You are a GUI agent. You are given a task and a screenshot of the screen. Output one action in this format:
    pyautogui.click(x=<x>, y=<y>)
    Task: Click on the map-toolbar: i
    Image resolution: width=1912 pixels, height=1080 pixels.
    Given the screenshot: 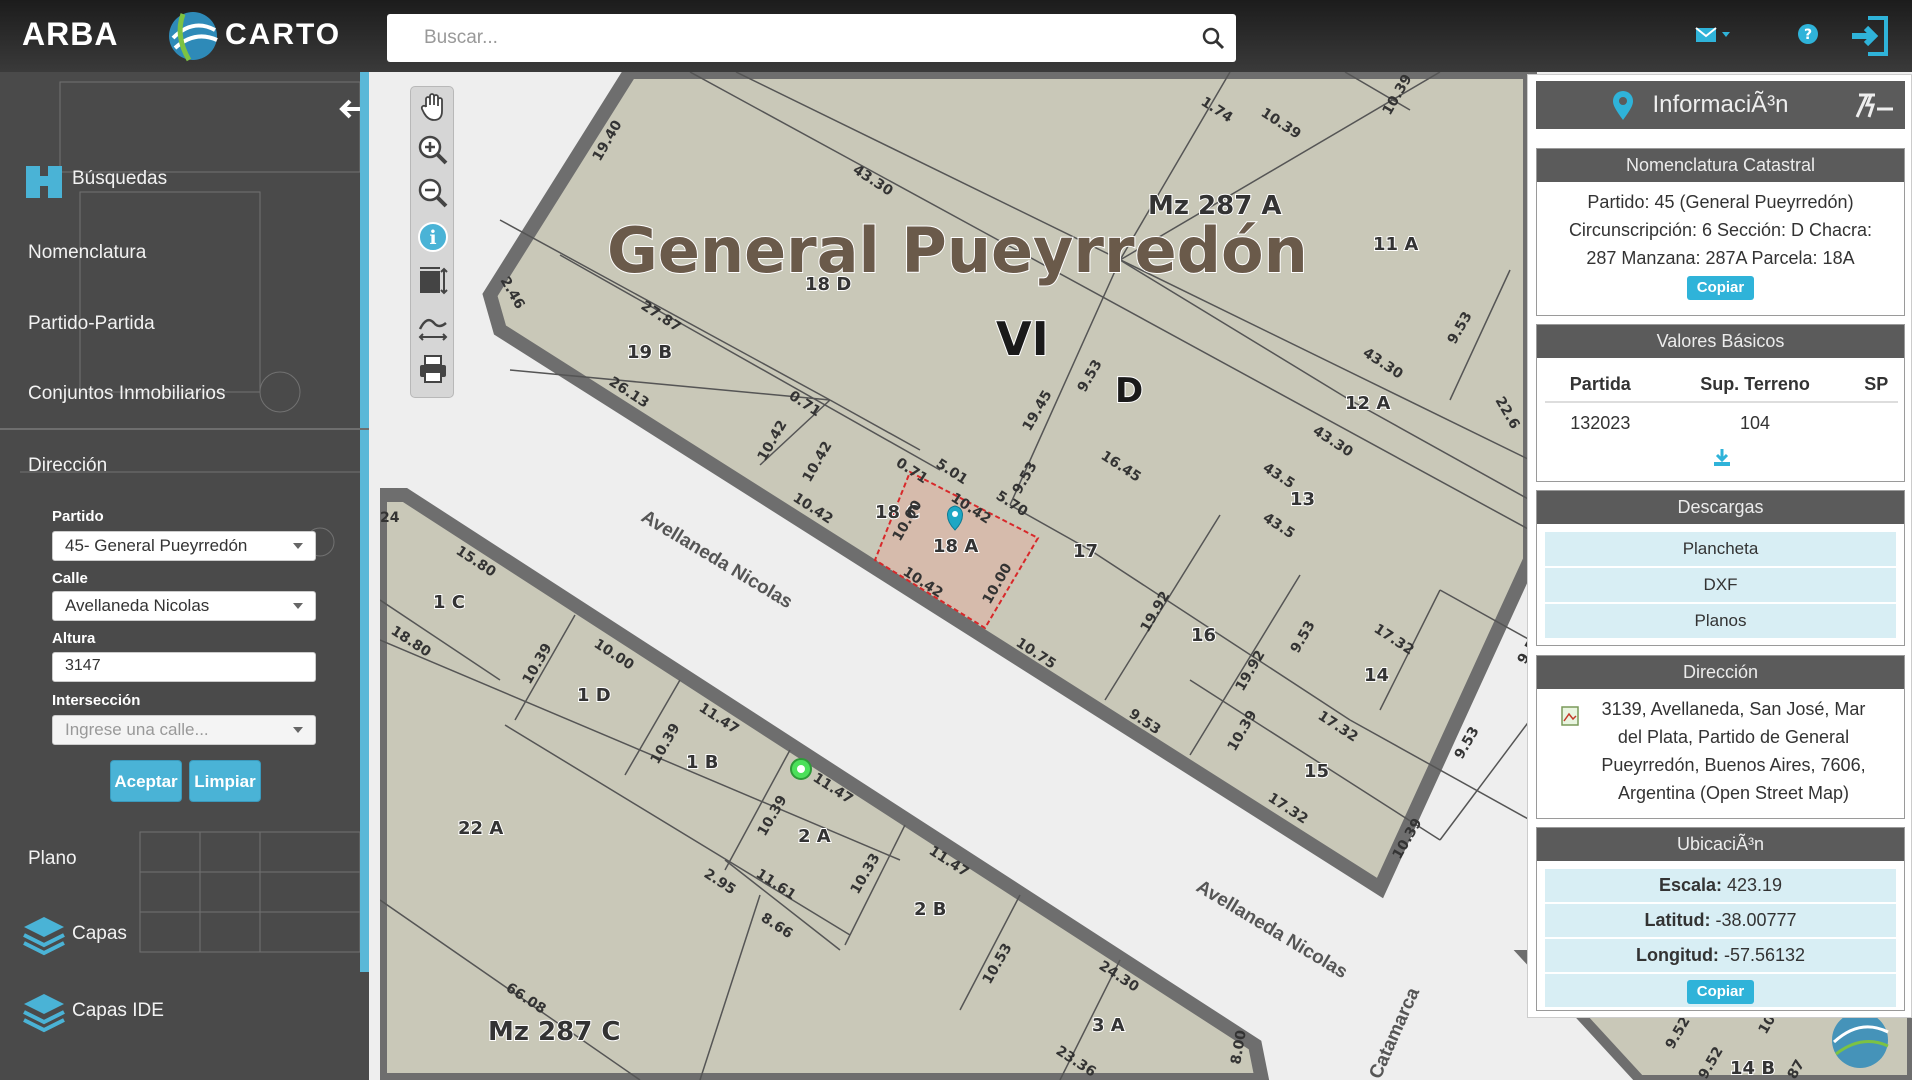 What is the action you would take?
    pyautogui.click(x=432, y=242)
    